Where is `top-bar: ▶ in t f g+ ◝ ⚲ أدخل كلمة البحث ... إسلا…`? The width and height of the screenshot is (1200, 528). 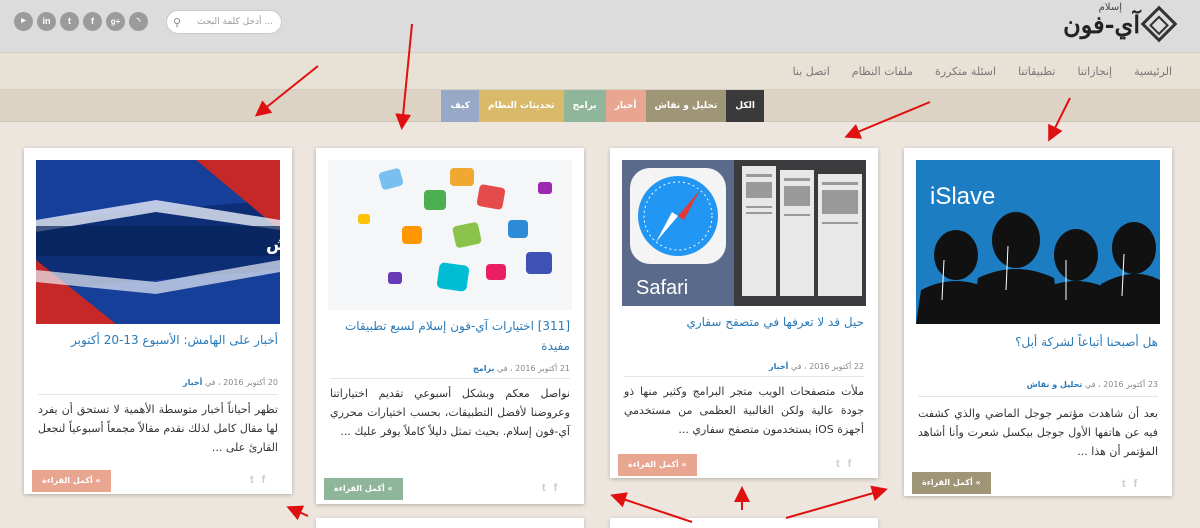
top-bar: ▶ in t f g+ ◝ ⚲ أدخل كلمة البحث ... إسلا… is located at coordinates (600, 26).